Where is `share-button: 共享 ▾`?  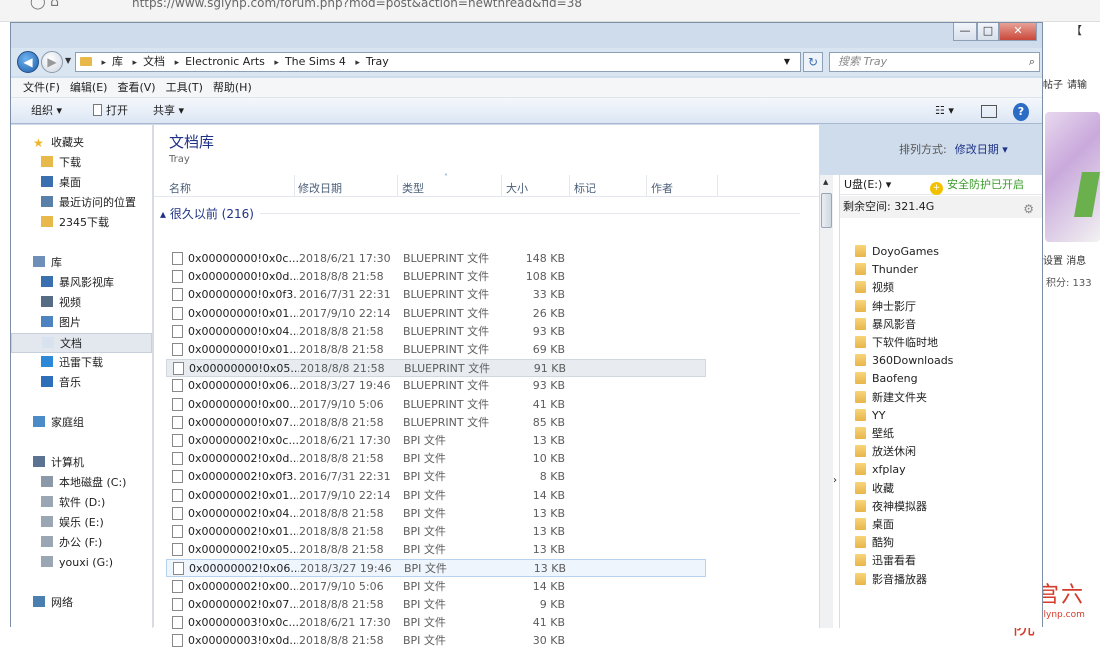 share-button: 共享 ▾ is located at coordinates (168, 111).